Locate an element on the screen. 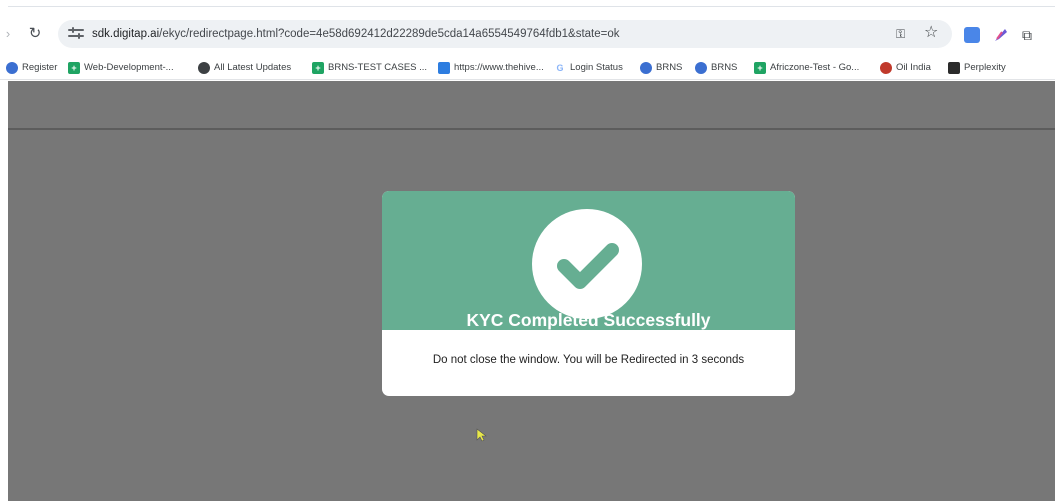 This screenshot has height=501, width=1055. mouse-cursor-icon is located at coordinates (481, 435).